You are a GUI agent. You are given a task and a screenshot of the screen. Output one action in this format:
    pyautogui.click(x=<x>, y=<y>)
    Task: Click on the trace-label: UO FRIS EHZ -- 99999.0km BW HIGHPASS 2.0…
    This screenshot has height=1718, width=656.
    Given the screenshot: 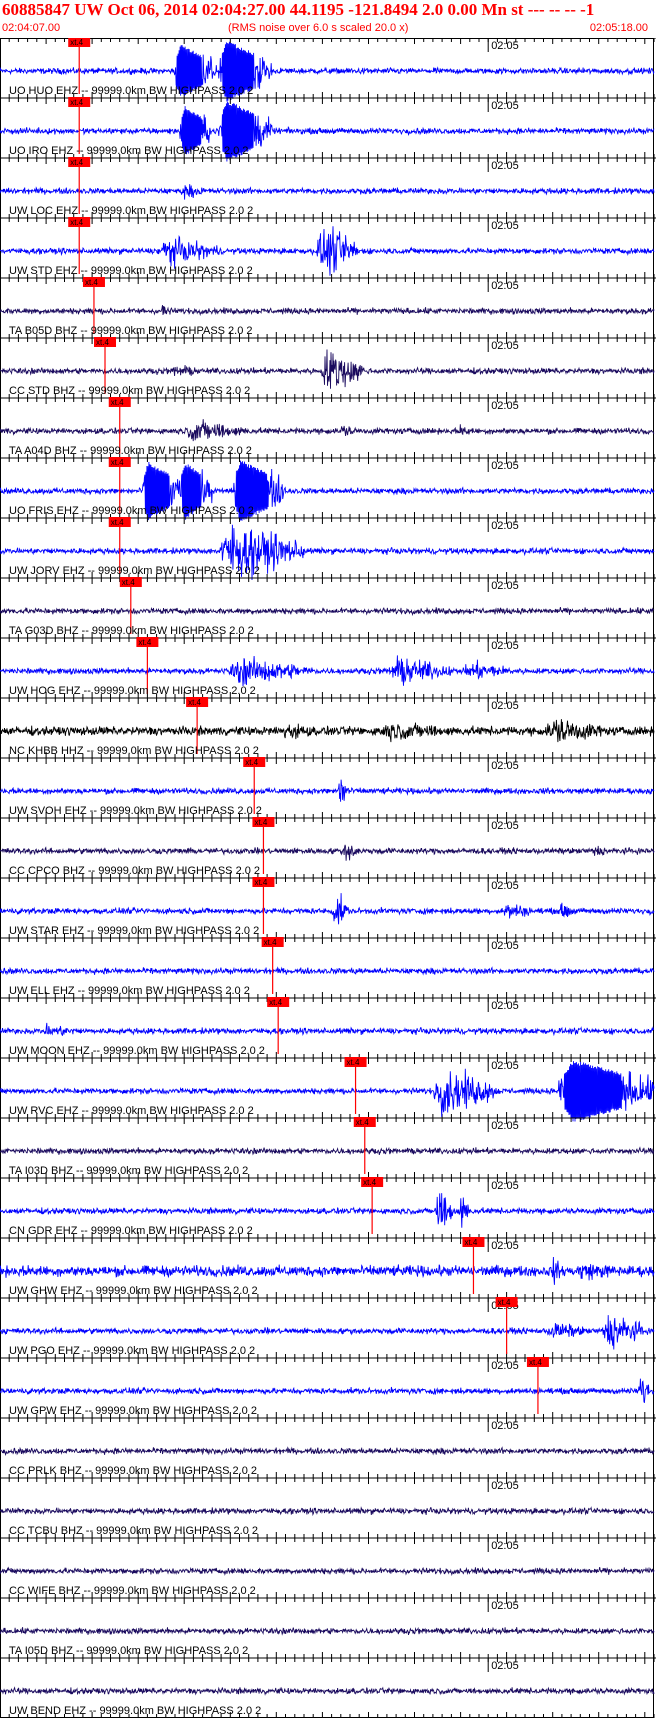 What is the action you would take?
    pyautogui.click(x=131, y=511)
    